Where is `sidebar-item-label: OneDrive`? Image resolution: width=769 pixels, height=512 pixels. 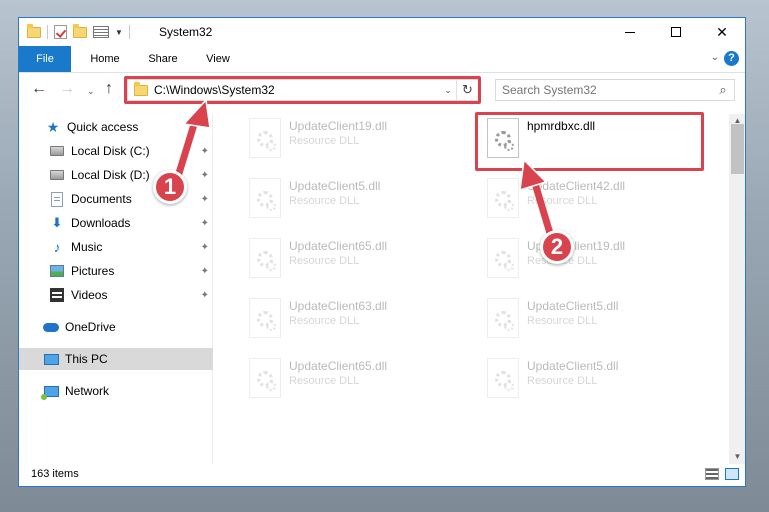 sidebar-item-label: OneDrive is located at coordinates (90, 327).